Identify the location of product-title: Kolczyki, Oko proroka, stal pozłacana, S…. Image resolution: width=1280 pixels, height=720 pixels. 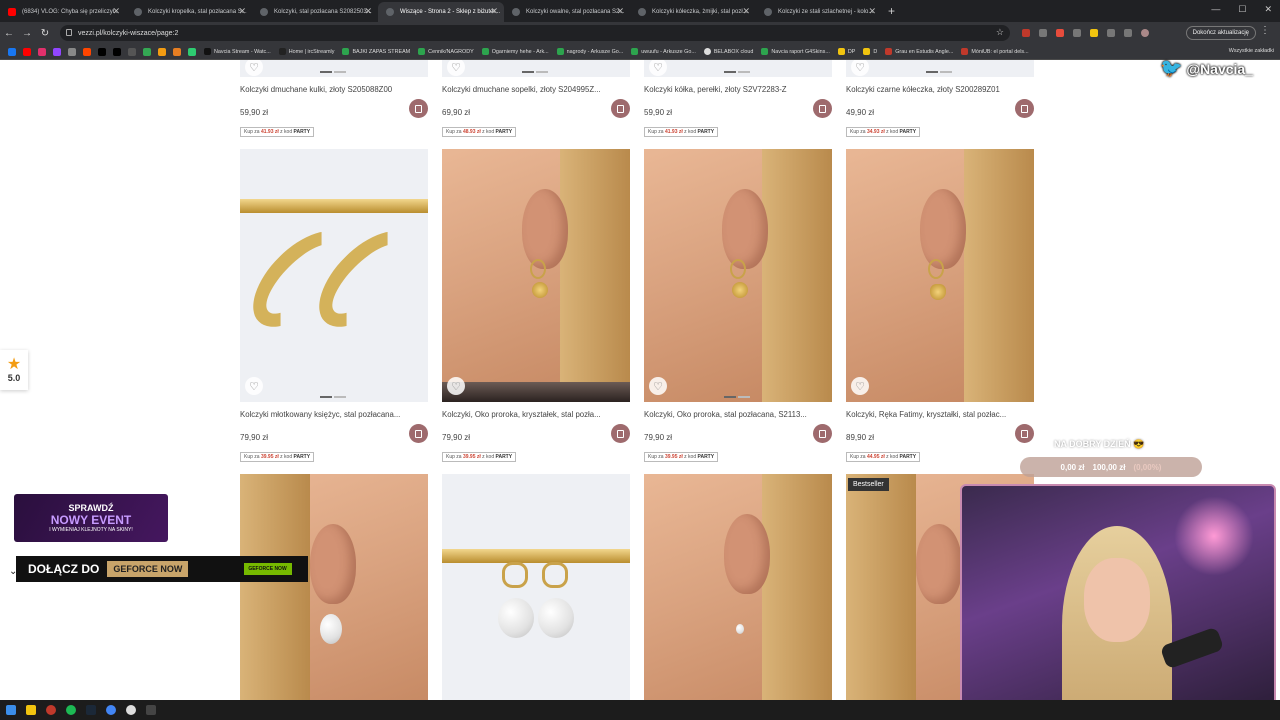
(738, 414).